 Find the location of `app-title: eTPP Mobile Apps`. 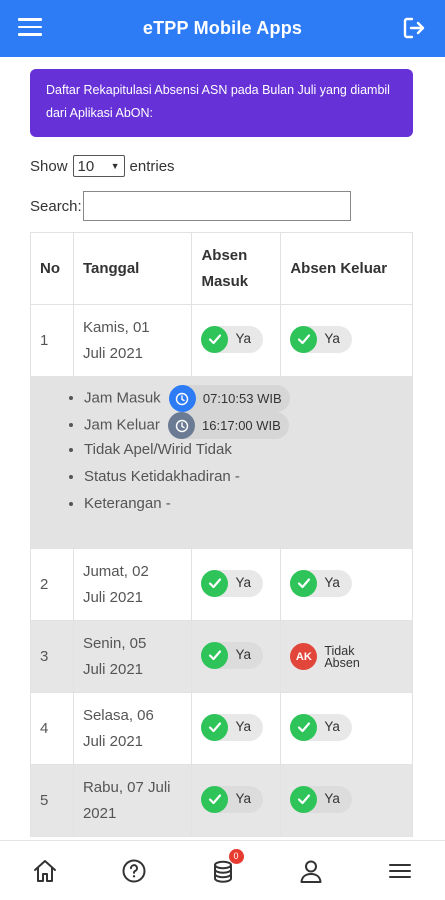

app-title: eTPP Mobile Apps is located at coordinates (222, 28).